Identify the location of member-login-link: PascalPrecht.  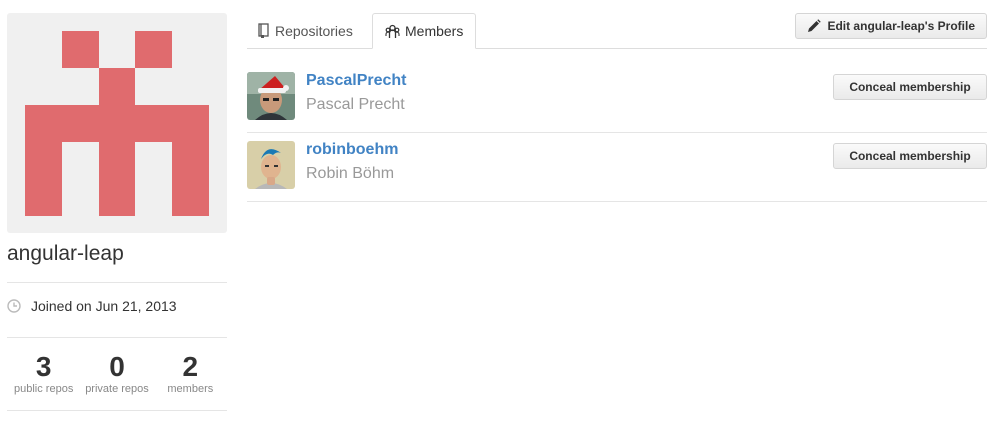
(356, 81).